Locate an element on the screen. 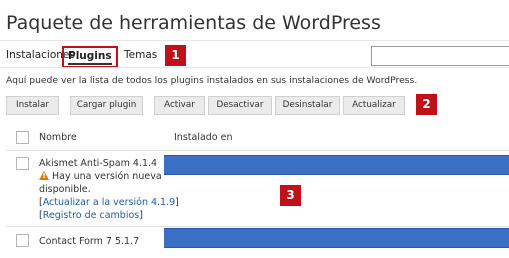 The image size is (509, 258). uninstall-button: Desinstalar is located at coordinates (307, 105).